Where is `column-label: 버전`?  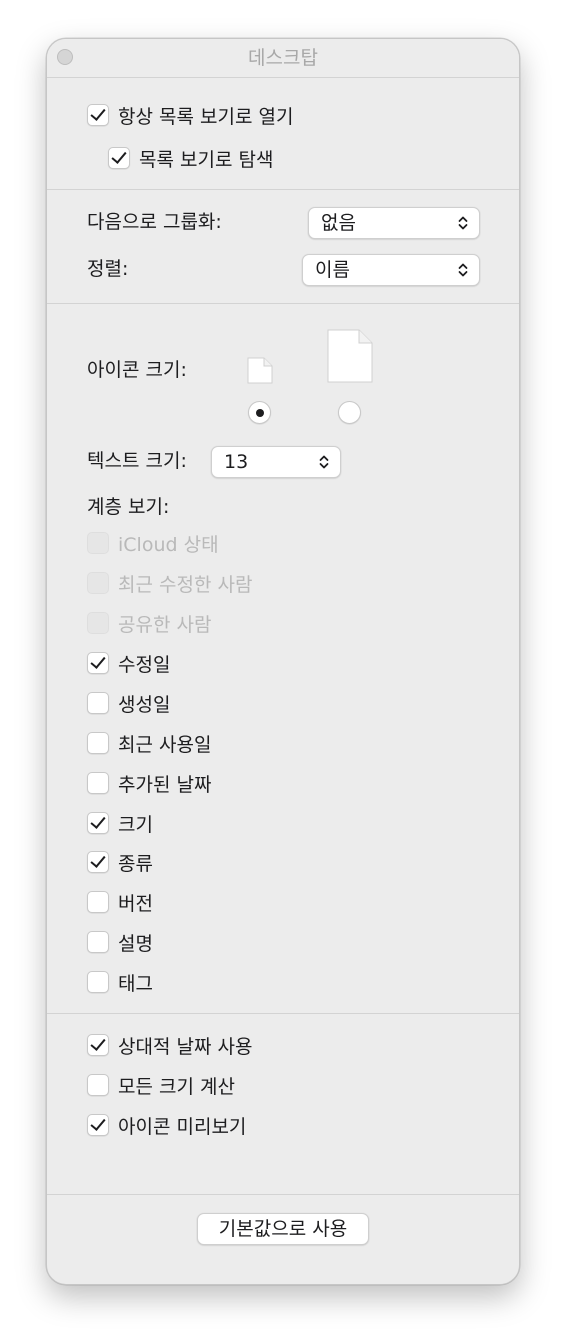
column-label: 버전 is located at coordinates (135, 903).